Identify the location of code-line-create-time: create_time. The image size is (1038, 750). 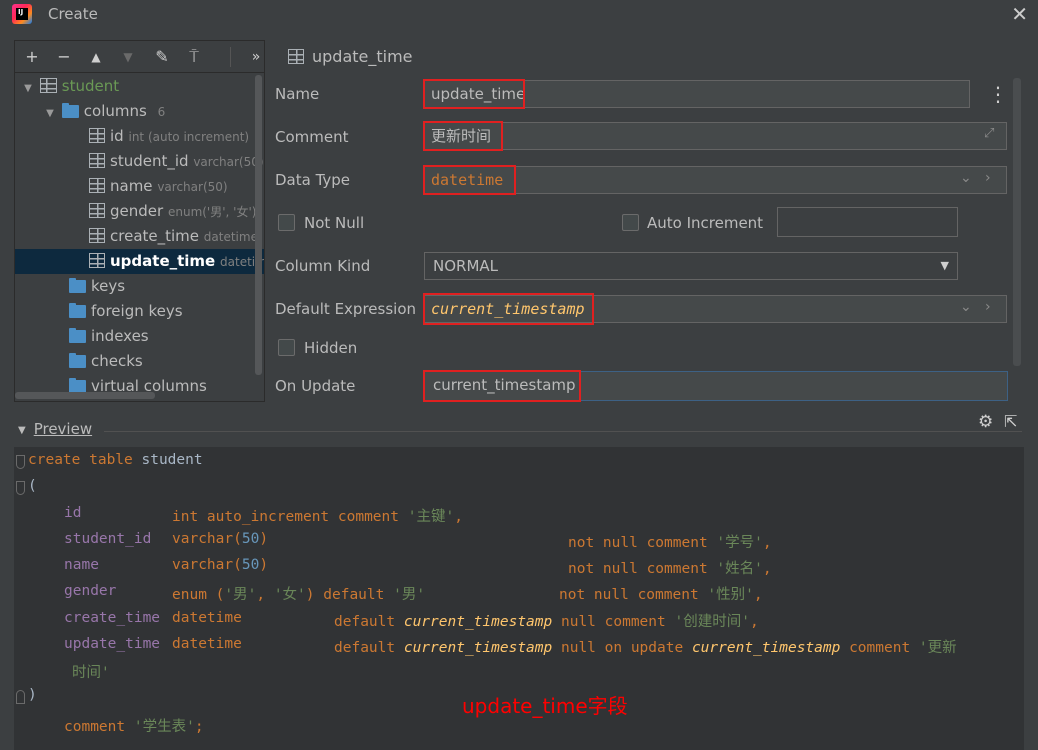
(112, 618).